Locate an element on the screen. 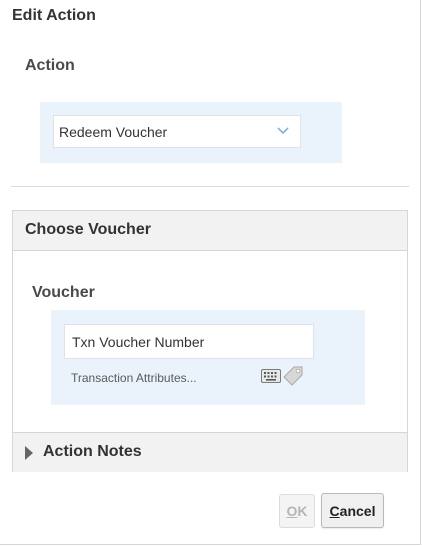  ok-mnemonic: O is located at coordinates (292, 511).